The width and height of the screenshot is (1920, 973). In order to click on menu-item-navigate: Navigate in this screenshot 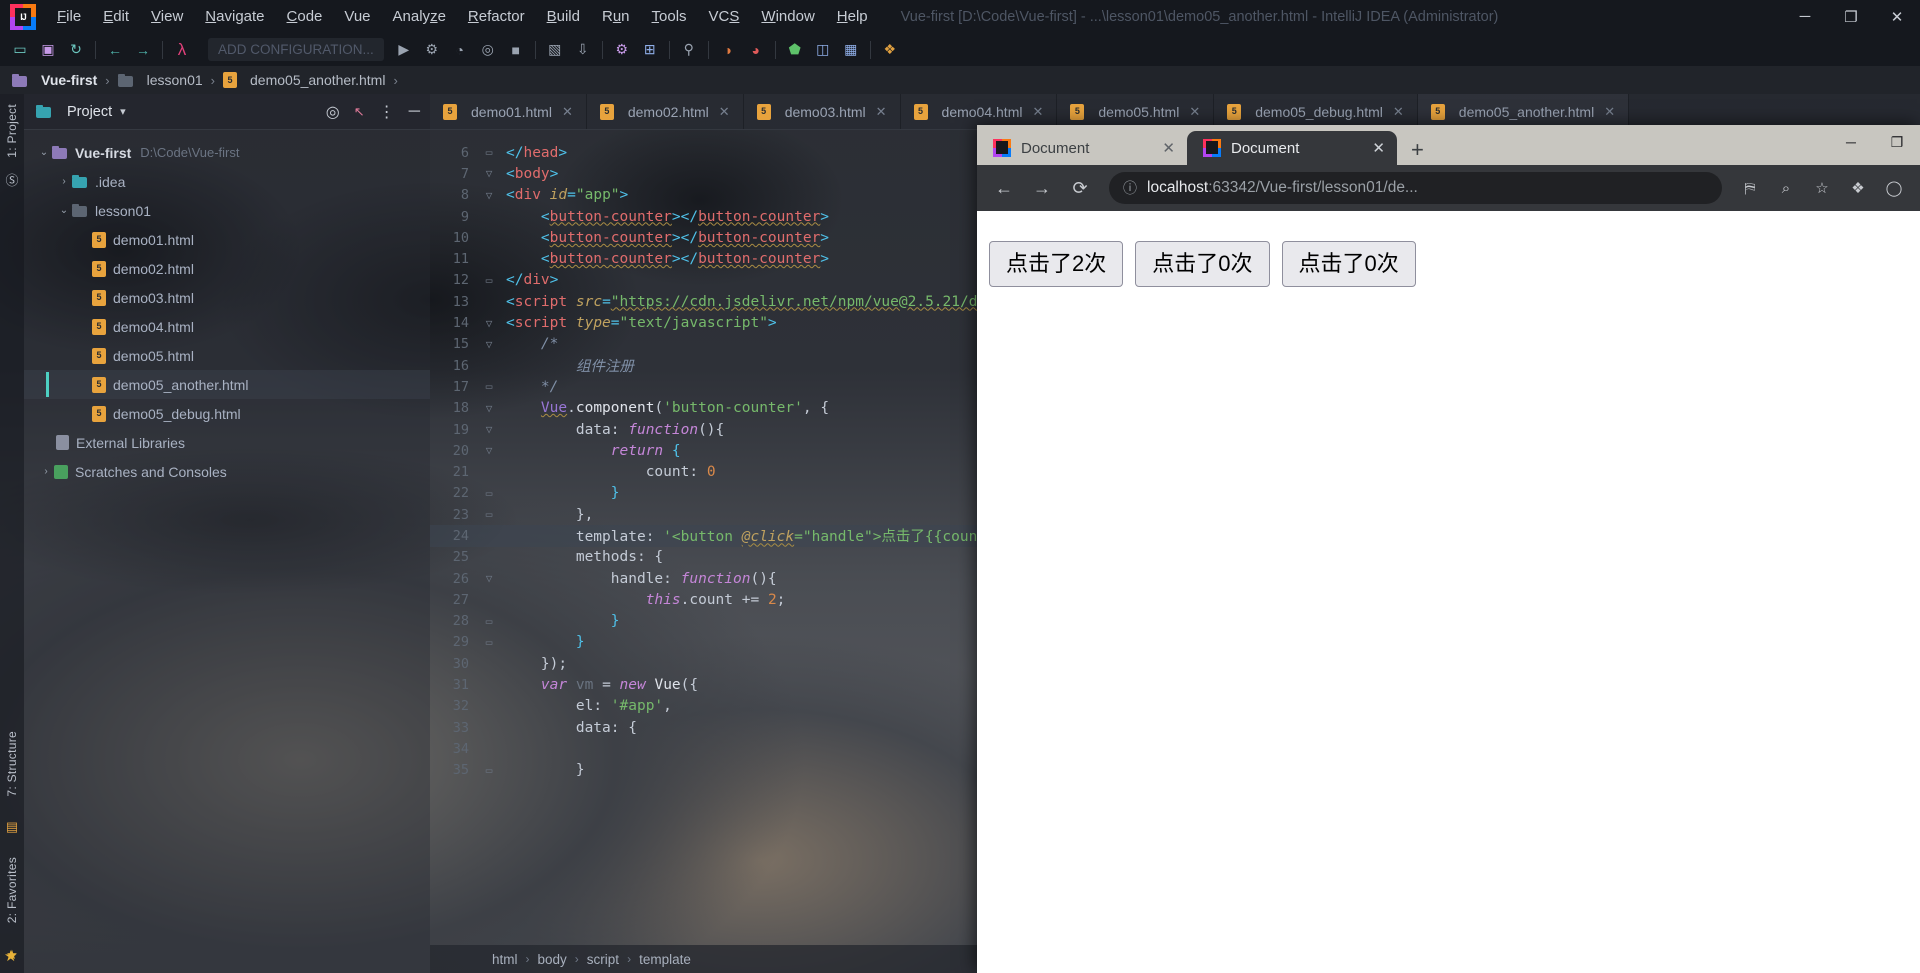, I will do `click(234, 16)`.